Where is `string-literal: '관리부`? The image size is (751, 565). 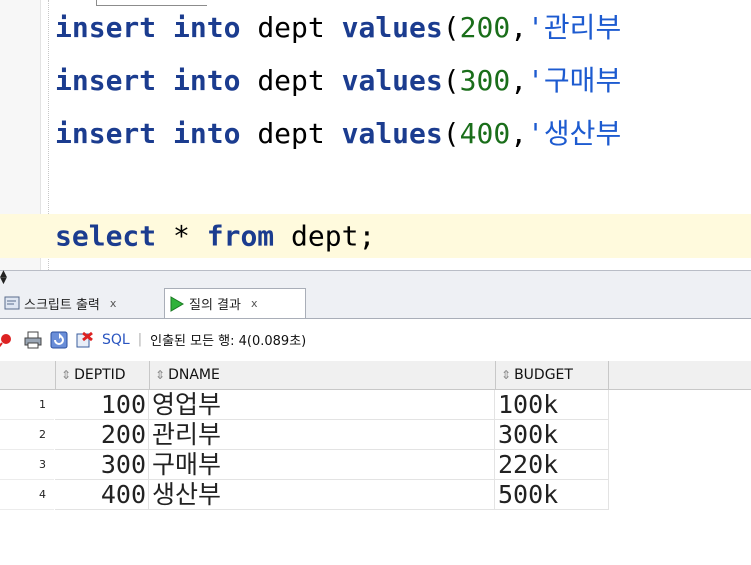 string-literal: '관리부 is located at coordinates (574, 27).